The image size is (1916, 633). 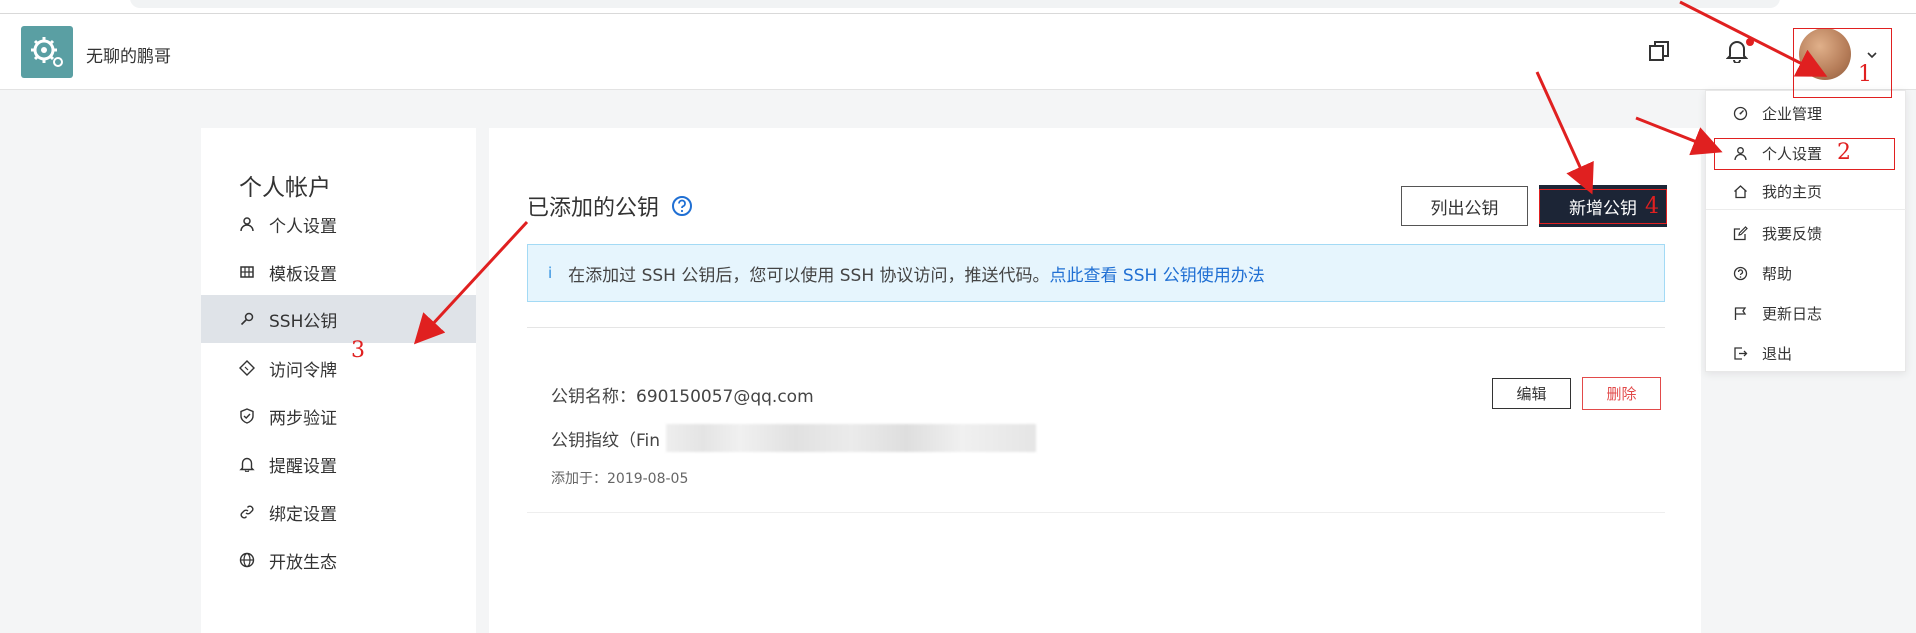 I want to click on menu-item-feedback: 我要反馈, so click(x=1806, y=233).